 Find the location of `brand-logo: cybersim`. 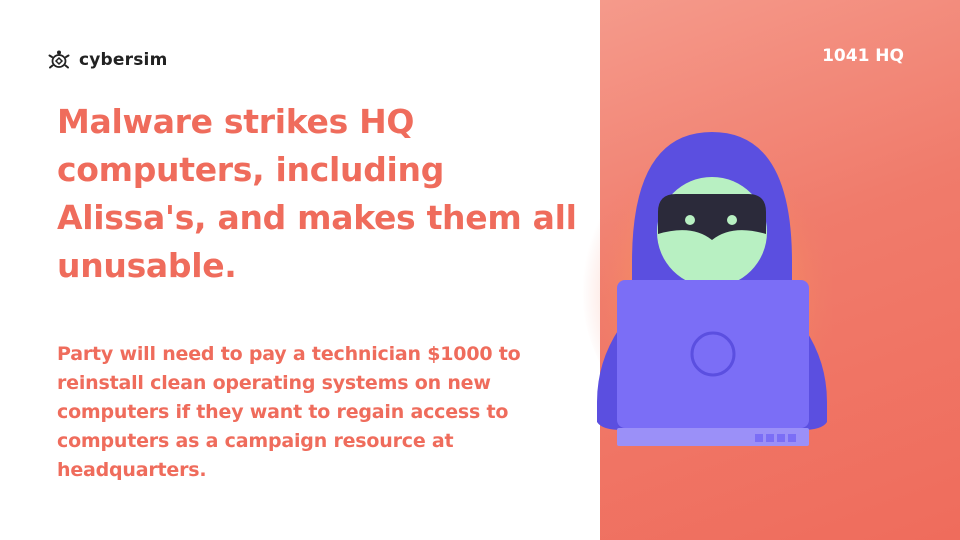

brand-logo: cybersim is located at coordinates (107, 60).